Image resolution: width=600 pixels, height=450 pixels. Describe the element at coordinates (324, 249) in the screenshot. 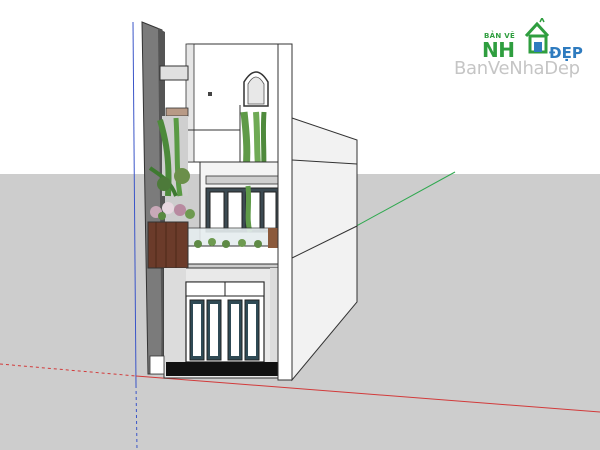

I see `side-wall` at that location.